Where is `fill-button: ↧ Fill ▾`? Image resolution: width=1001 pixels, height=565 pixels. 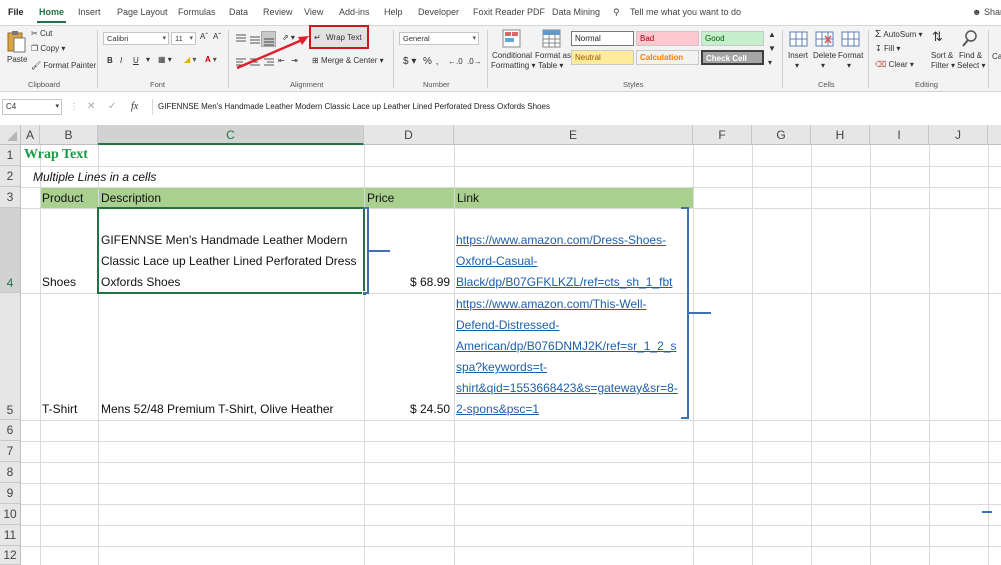
fill-button: ↧ Fill ▾ is located at coordinates (887, 48).